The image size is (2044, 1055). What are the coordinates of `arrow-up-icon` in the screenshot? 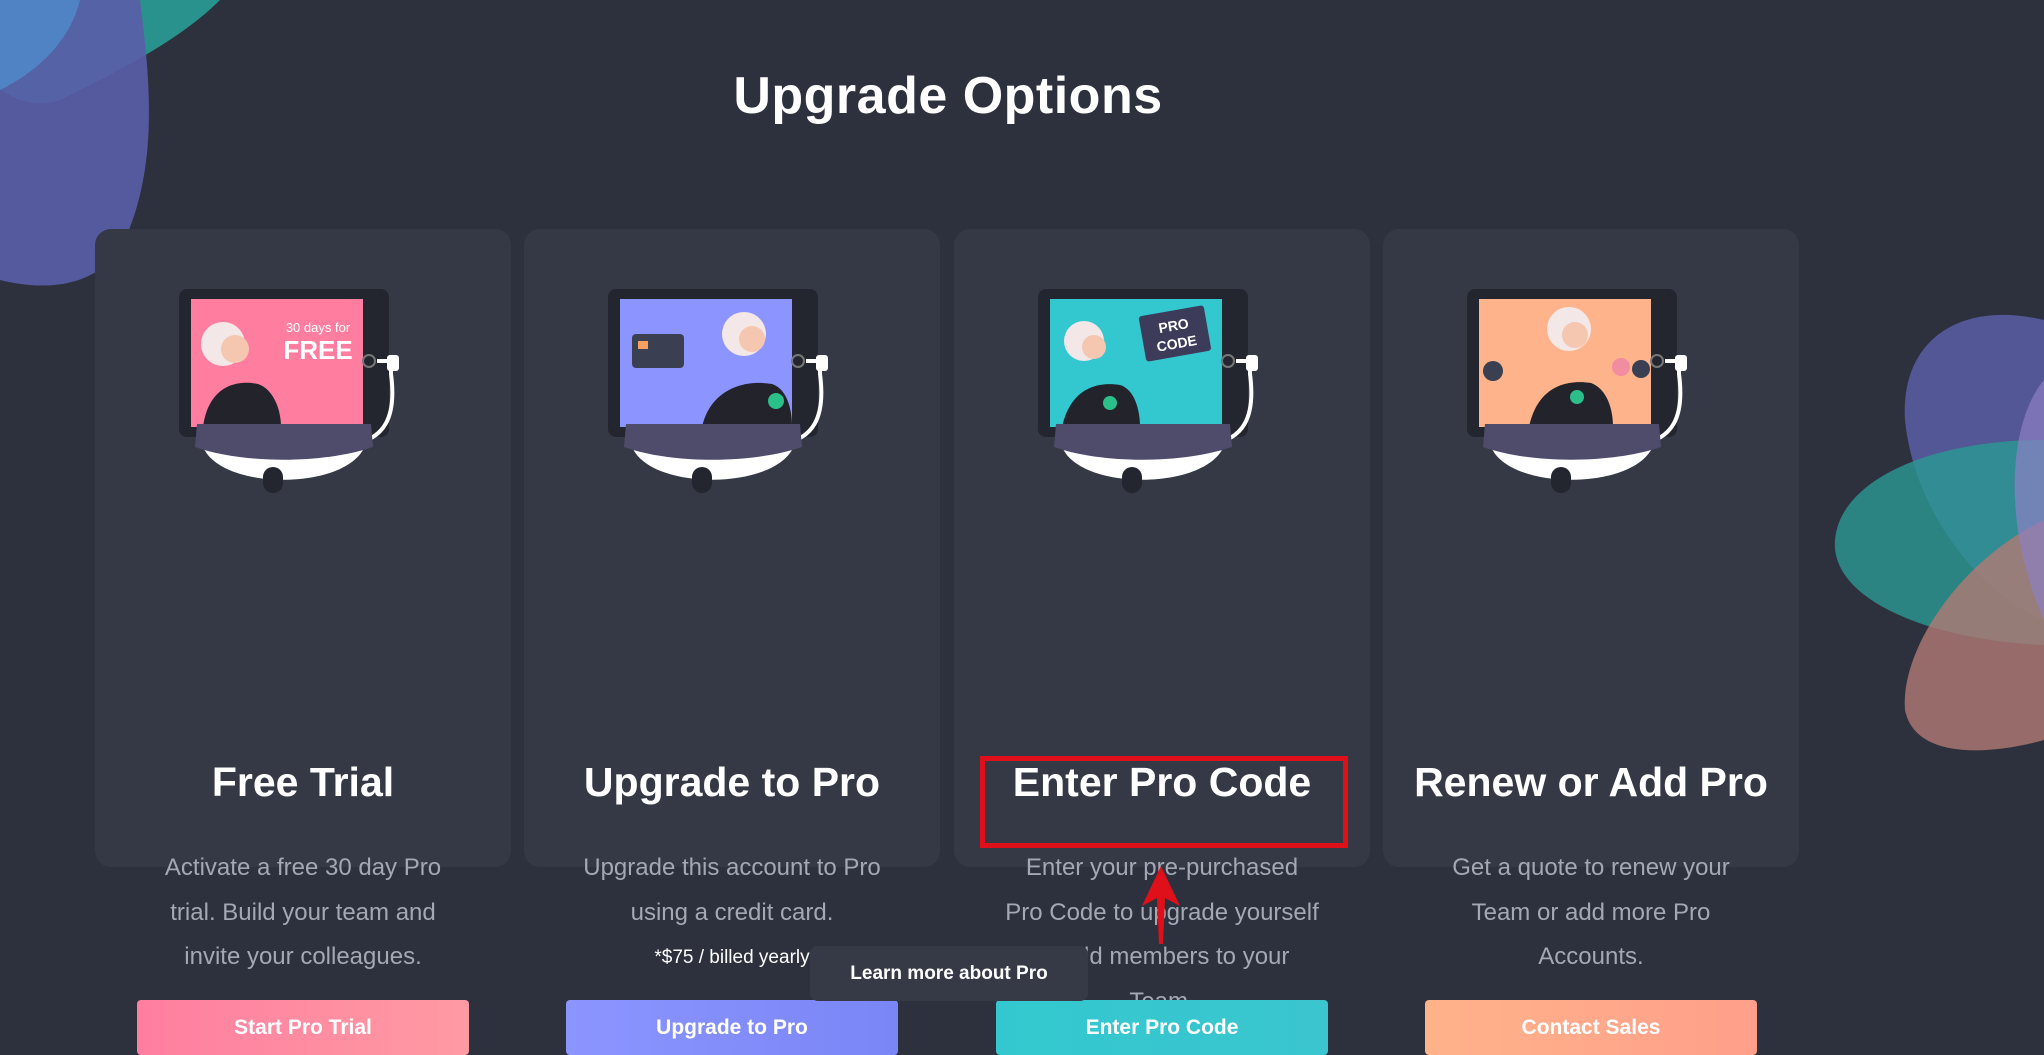 It's located at (1161, 905).